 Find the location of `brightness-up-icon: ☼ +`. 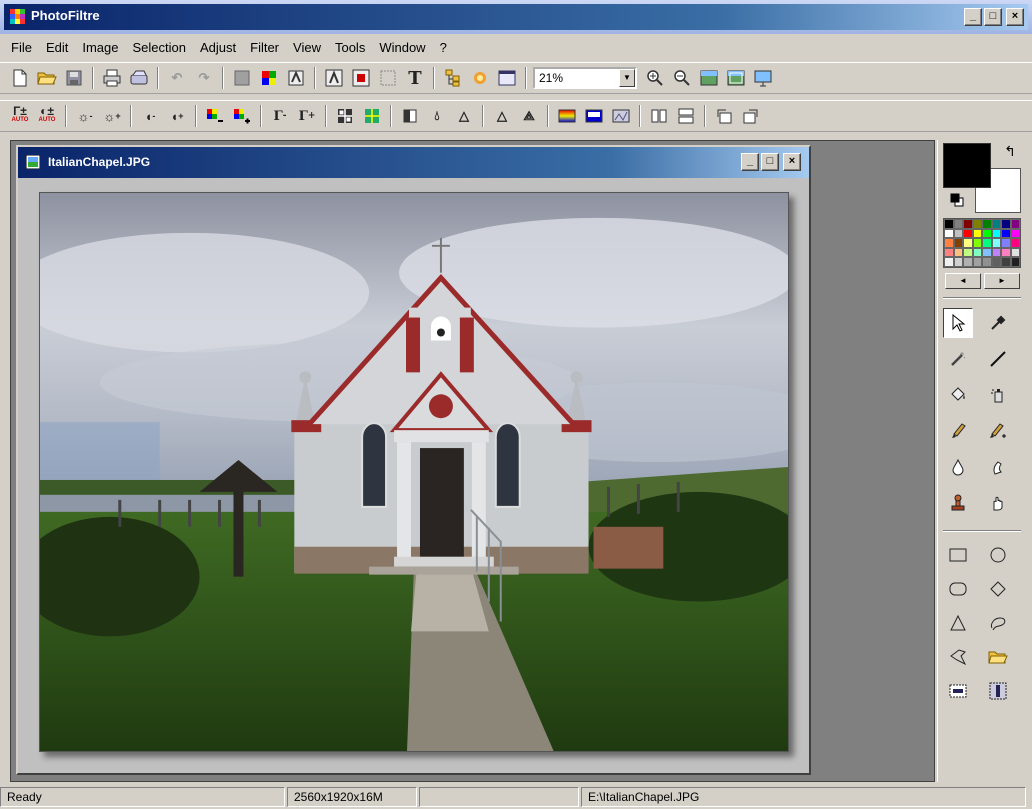

brightness-up-icon: ☼ + is located at coordinates (112, 116).